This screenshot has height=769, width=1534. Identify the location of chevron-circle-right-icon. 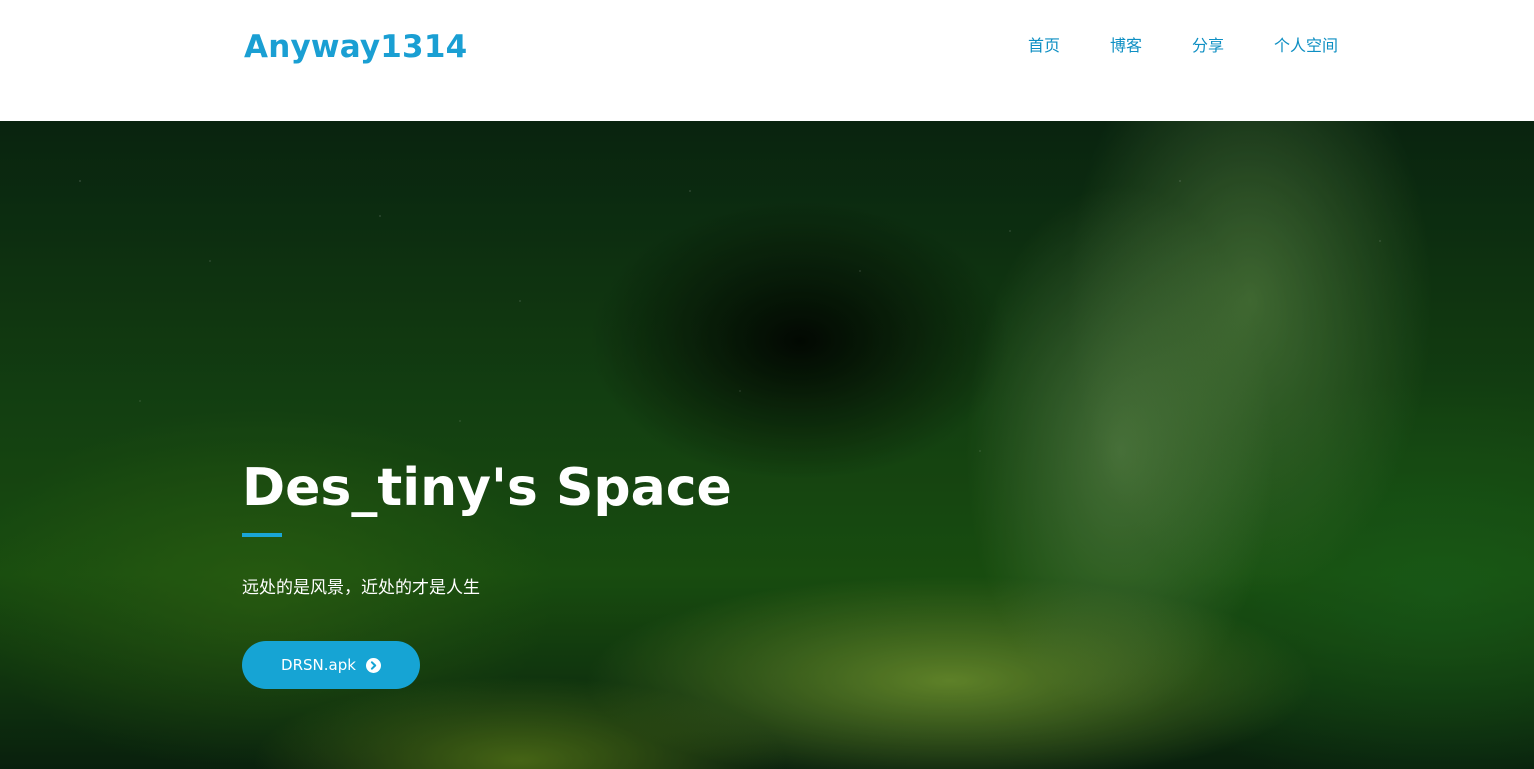
(373, 665).